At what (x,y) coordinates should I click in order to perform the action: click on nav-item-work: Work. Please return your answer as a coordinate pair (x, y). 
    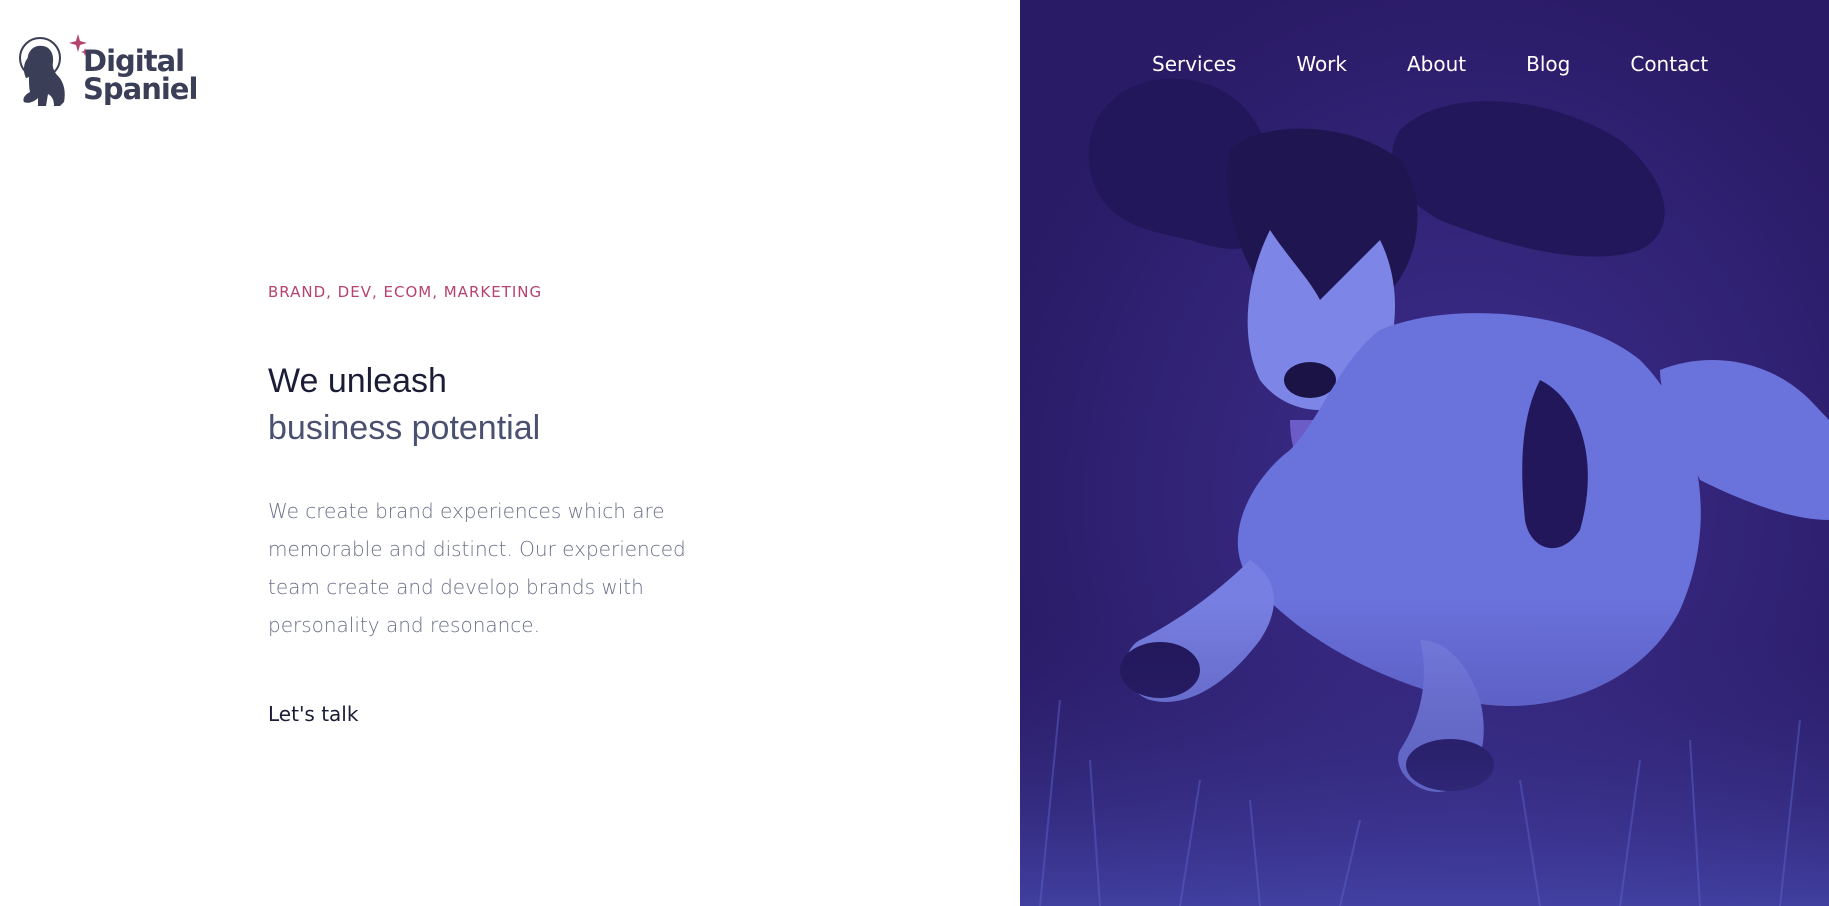
    Looking at the image, I should click on (1321, 64).